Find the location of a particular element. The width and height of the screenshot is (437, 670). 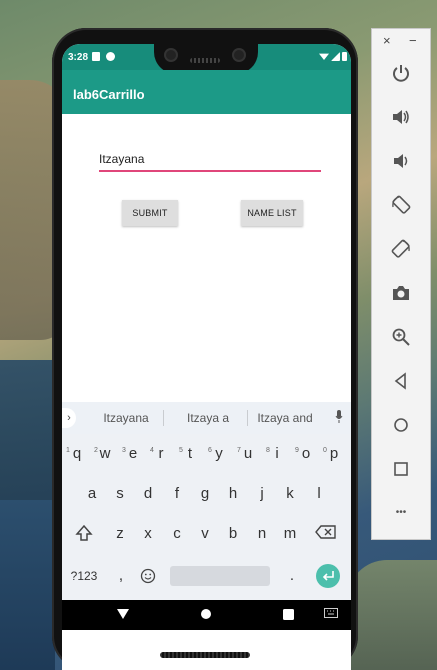

bottom-speaker is located at coordinates (205, 655).